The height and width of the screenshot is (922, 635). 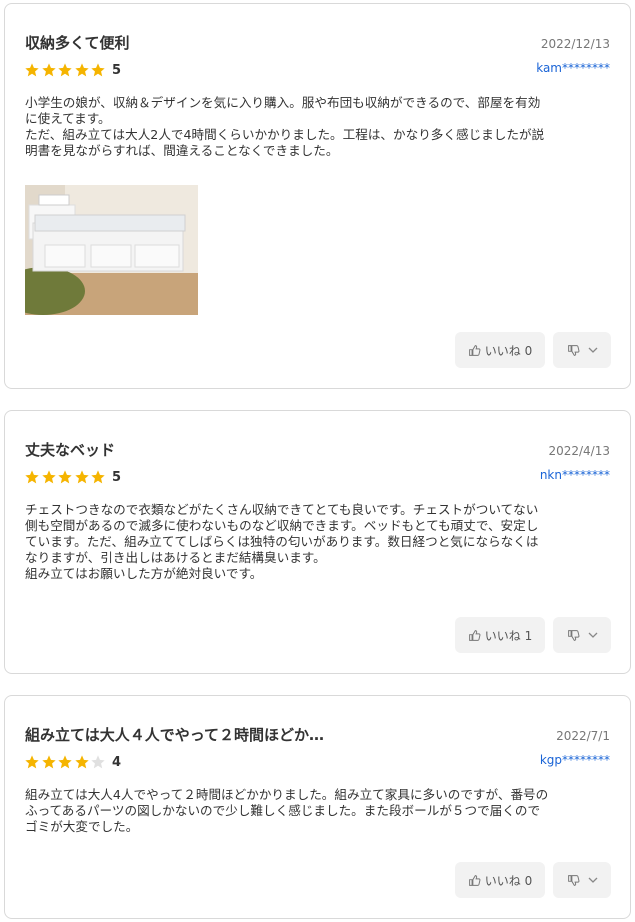 What do you see at coordinates (575, 760) in the screenshot?
I see `reviewer-name-link: kgp********` at bounding box center [575, 760].